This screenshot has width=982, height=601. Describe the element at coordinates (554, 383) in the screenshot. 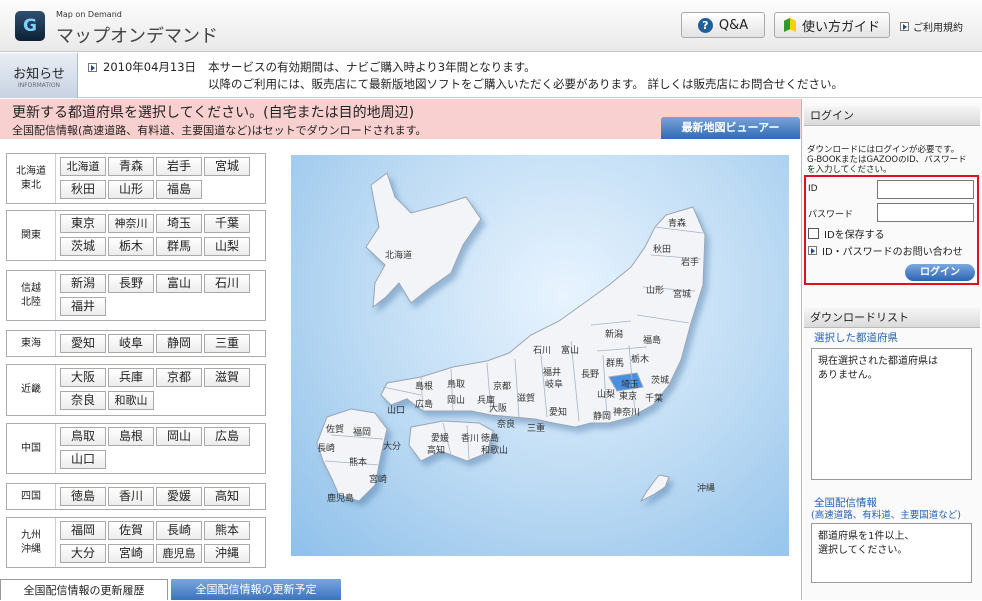

I see `map-label: 岐阜` at that location.